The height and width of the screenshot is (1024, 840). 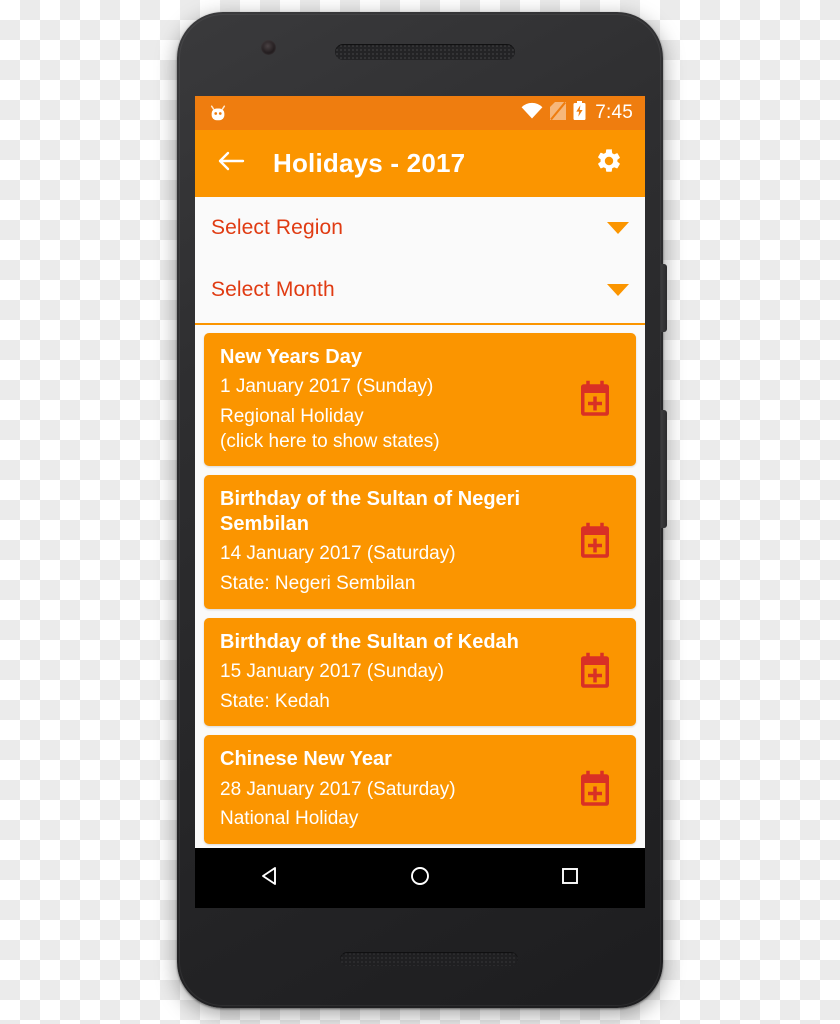 I want to click on wifi-icon, so click(x=532, y=113).